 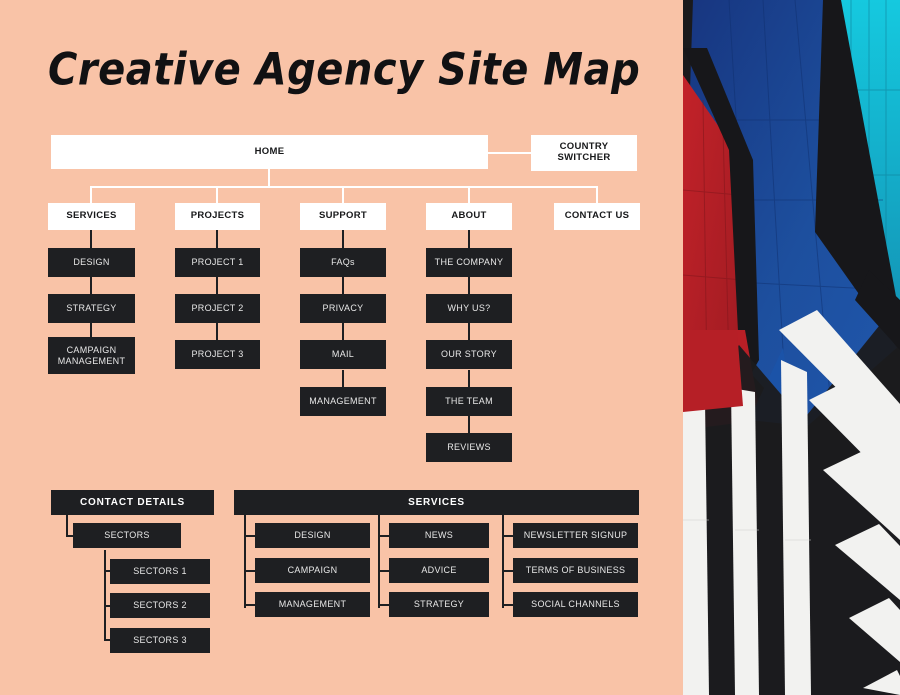 I want to click on node-support-management: MANAGEMENT, so click(x=343, y=401).